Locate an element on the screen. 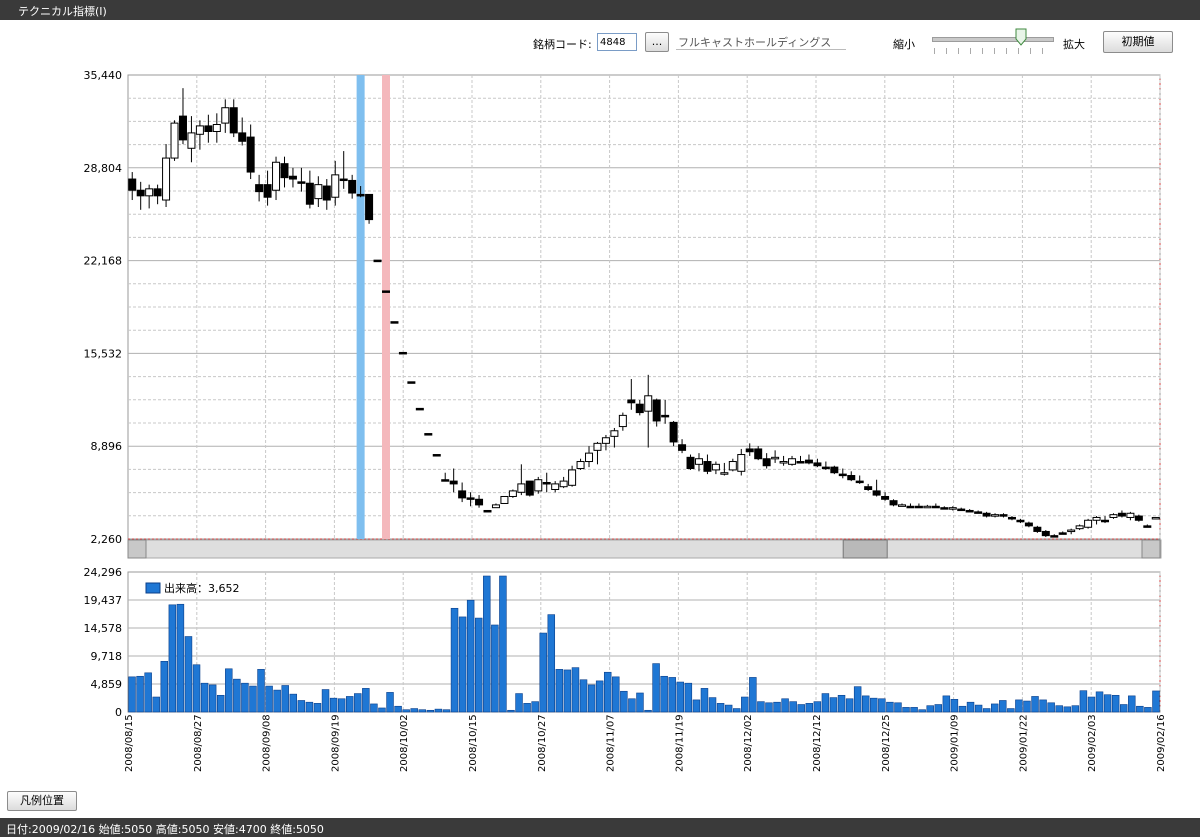 The height and width of the screenshot is (837, 1200). price-scrollbar is located at coordinates (644, 549).